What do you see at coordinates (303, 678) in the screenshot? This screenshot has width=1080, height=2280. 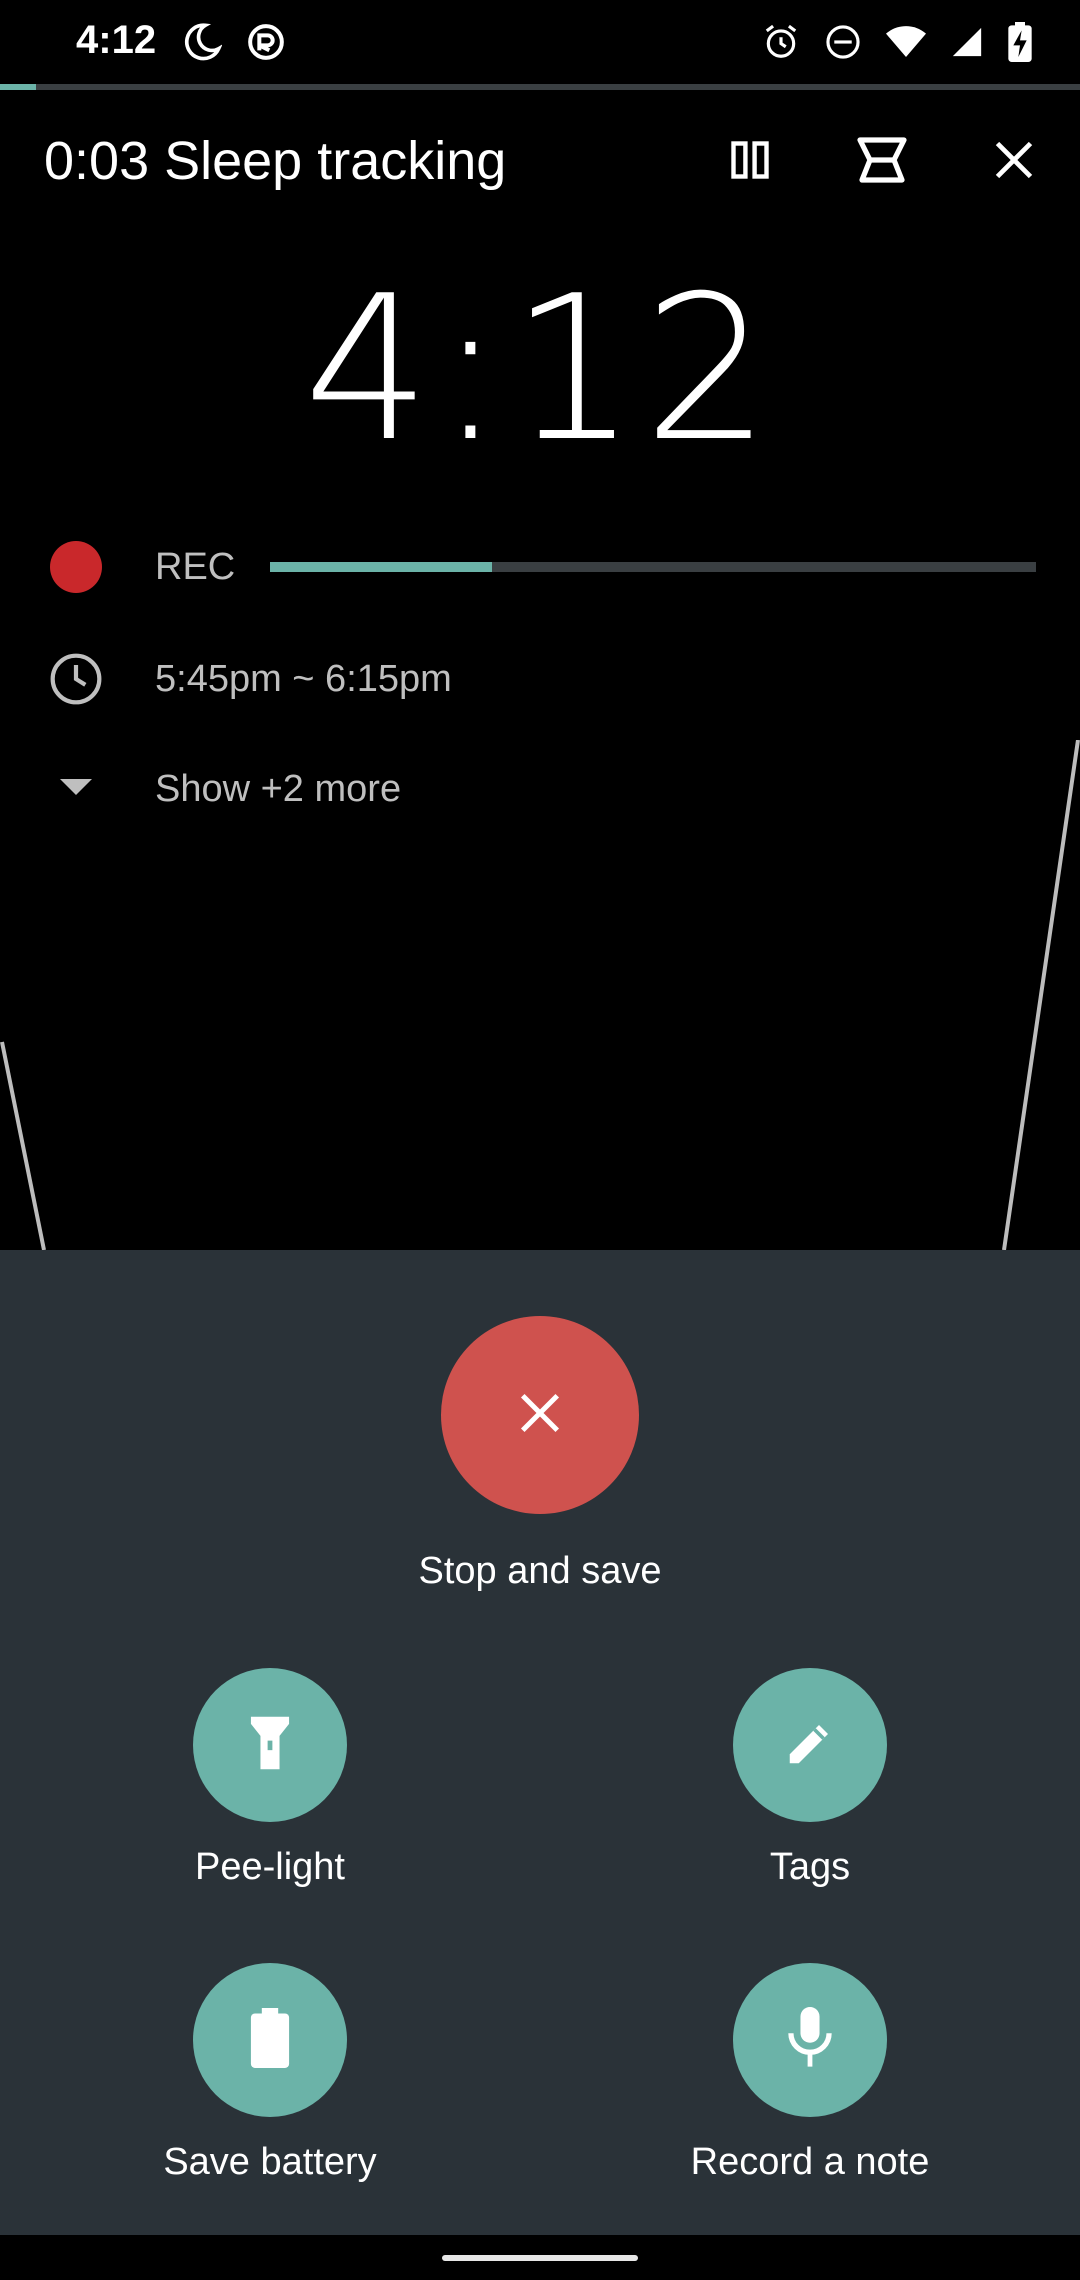 I see `alarm-window-text: 5:45pm ~ 6:15pm` at bounding box center [303, 678].